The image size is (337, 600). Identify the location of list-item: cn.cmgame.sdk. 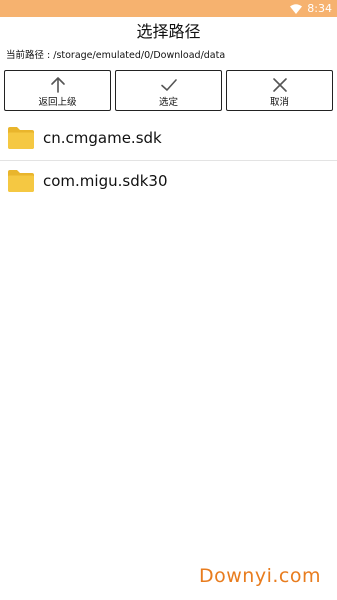
(168, 139).